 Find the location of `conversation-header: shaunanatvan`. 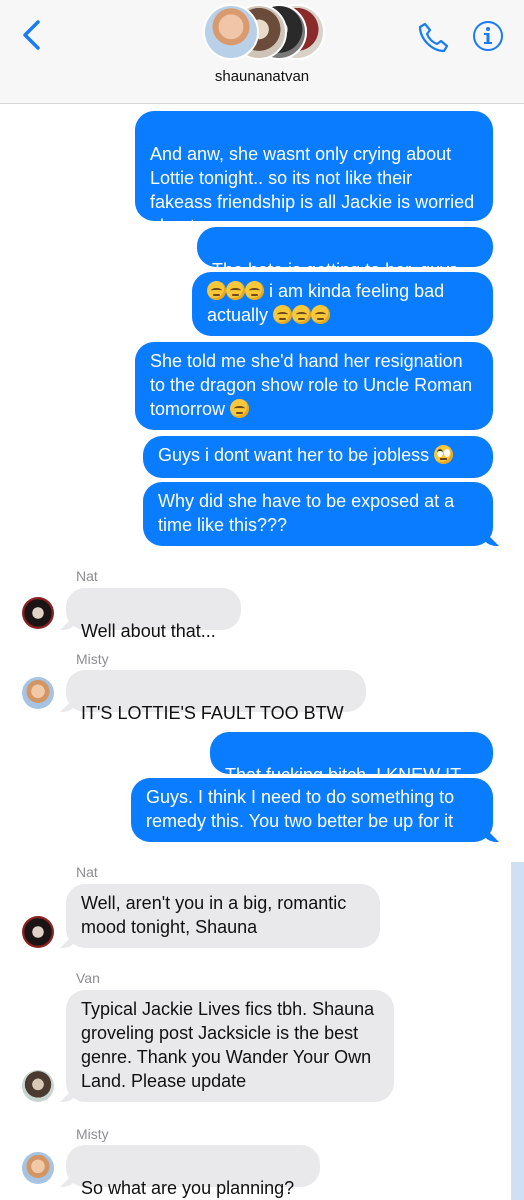

conversation-header: shaunanatvan is located at coordinates (262, 52).